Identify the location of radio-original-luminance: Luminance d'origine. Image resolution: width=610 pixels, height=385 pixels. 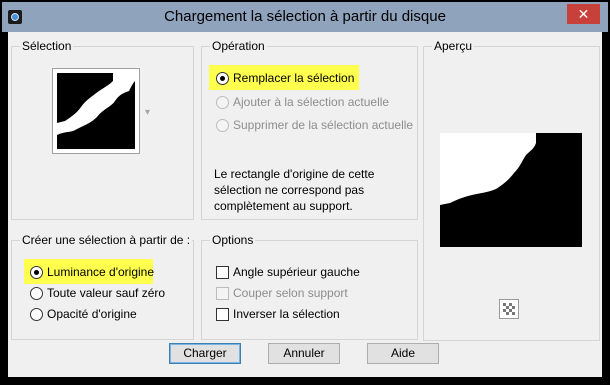
(110, 272).